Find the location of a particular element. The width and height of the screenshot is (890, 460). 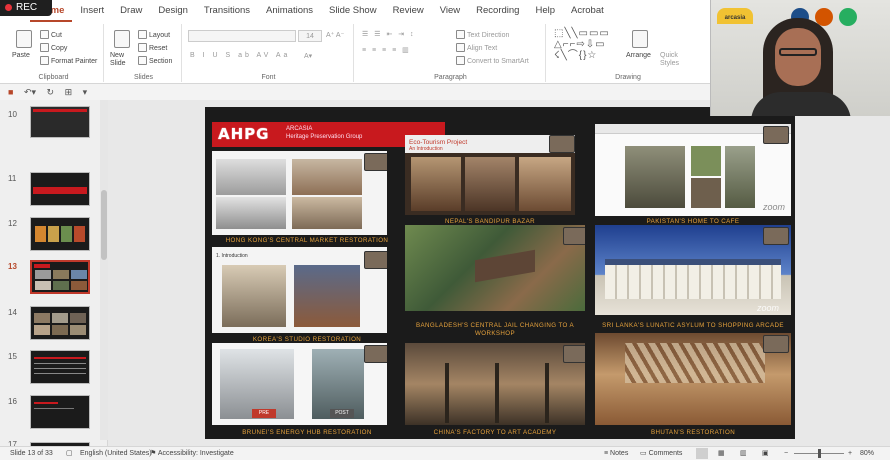

reset-button: Reset is located at coordinates (152, 47).